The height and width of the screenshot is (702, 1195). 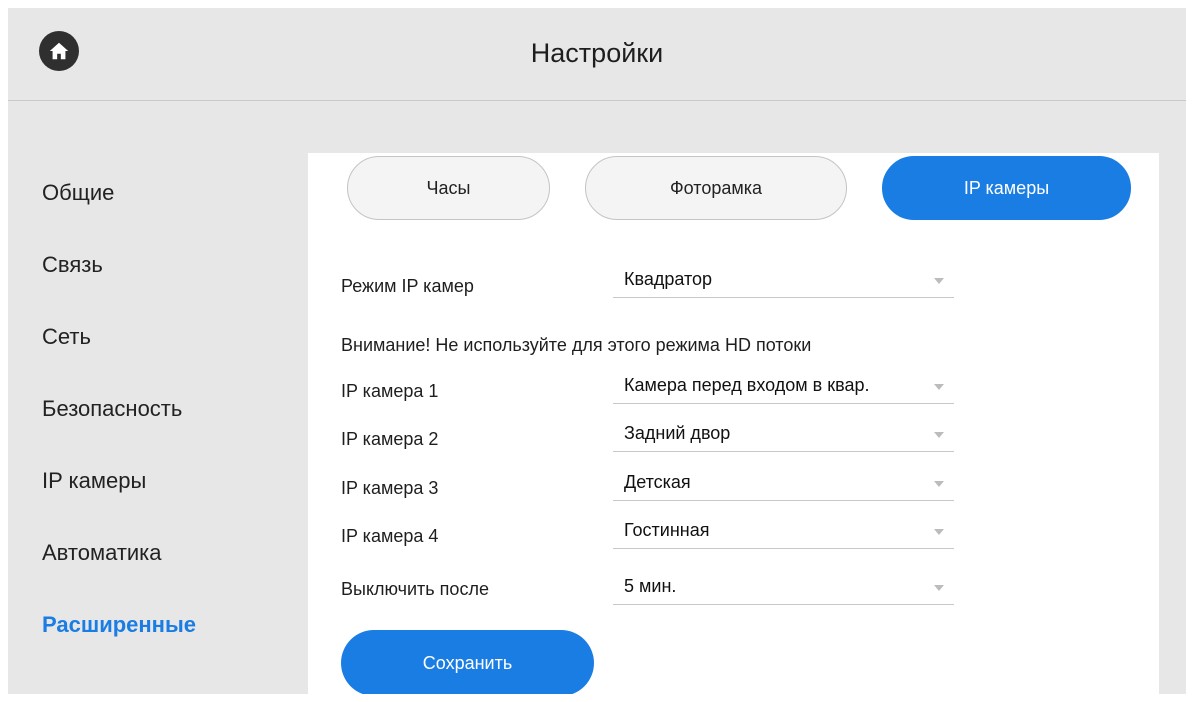 I want to click on page-title: Настройки, so click(x=597, y=53).